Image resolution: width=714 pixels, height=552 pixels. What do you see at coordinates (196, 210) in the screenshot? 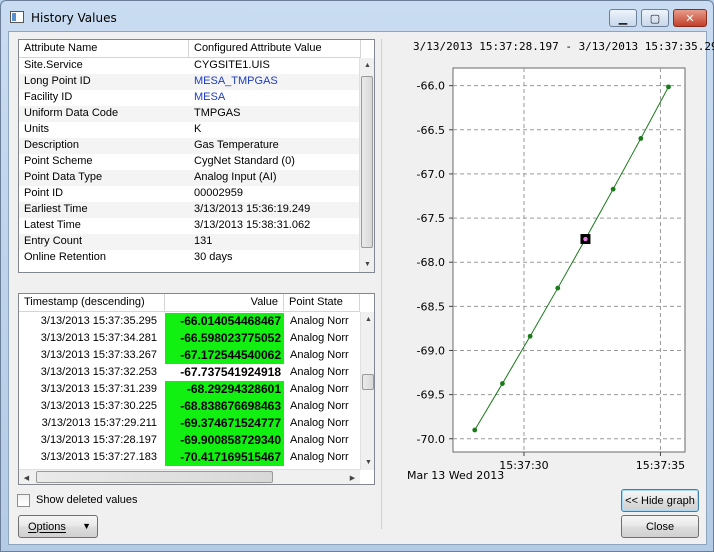
I see `attribute-row: Earliest Time 3/13/2013 15:36:19.249` at bounding box center [196, 210].